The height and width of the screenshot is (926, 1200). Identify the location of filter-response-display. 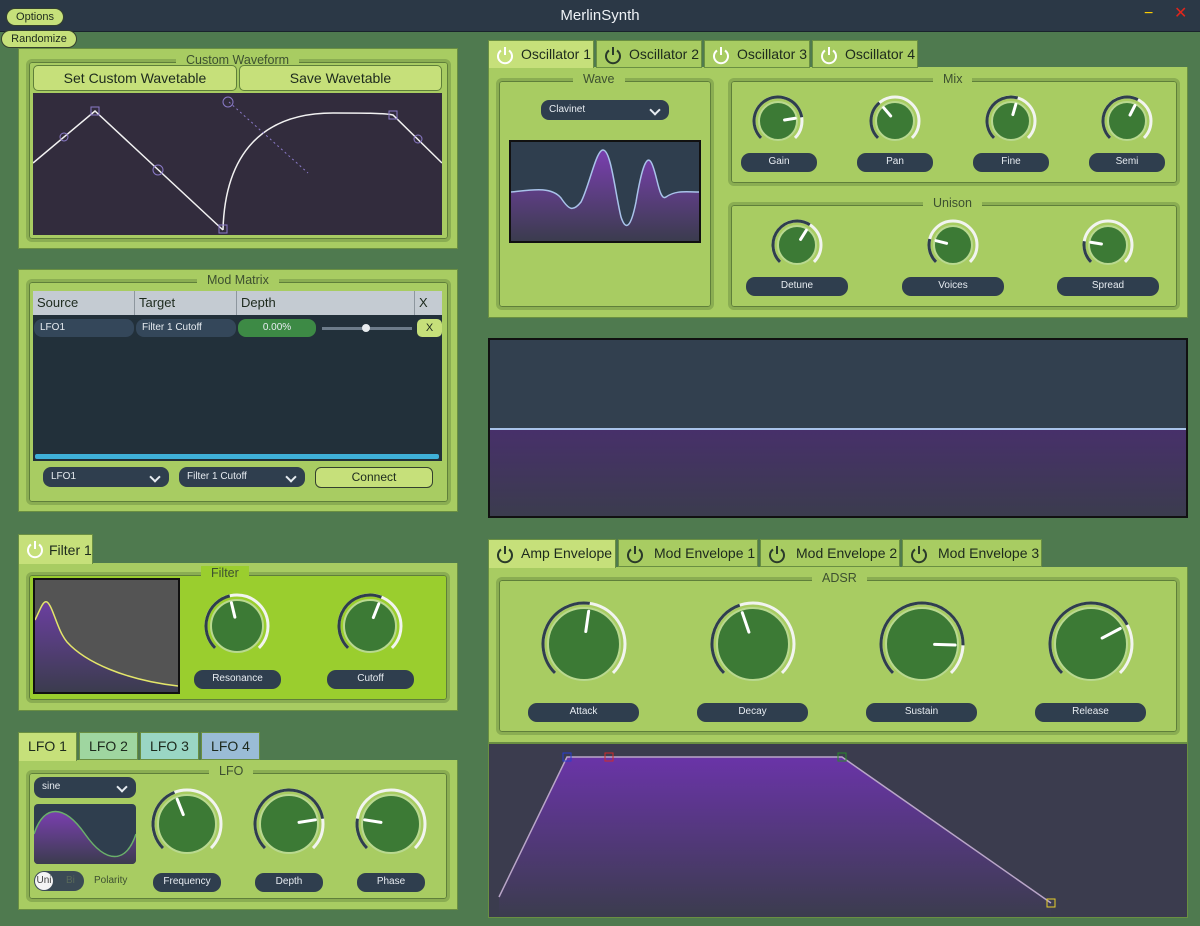
(106, 636).